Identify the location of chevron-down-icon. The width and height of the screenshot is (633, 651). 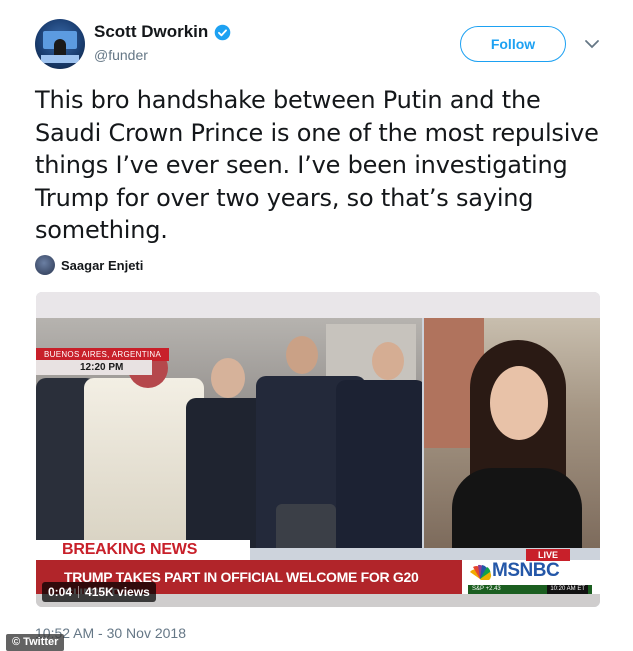
(592, 44).